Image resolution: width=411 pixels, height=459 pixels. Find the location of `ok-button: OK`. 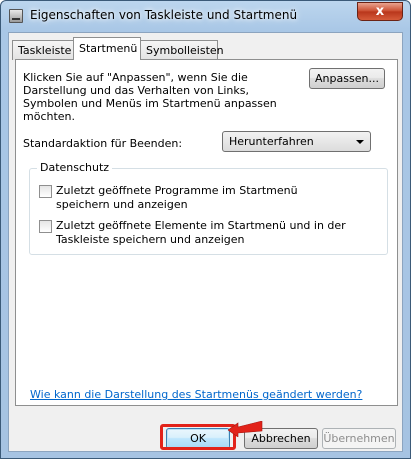

ok-button: OK is located at coordinates (198, 438).